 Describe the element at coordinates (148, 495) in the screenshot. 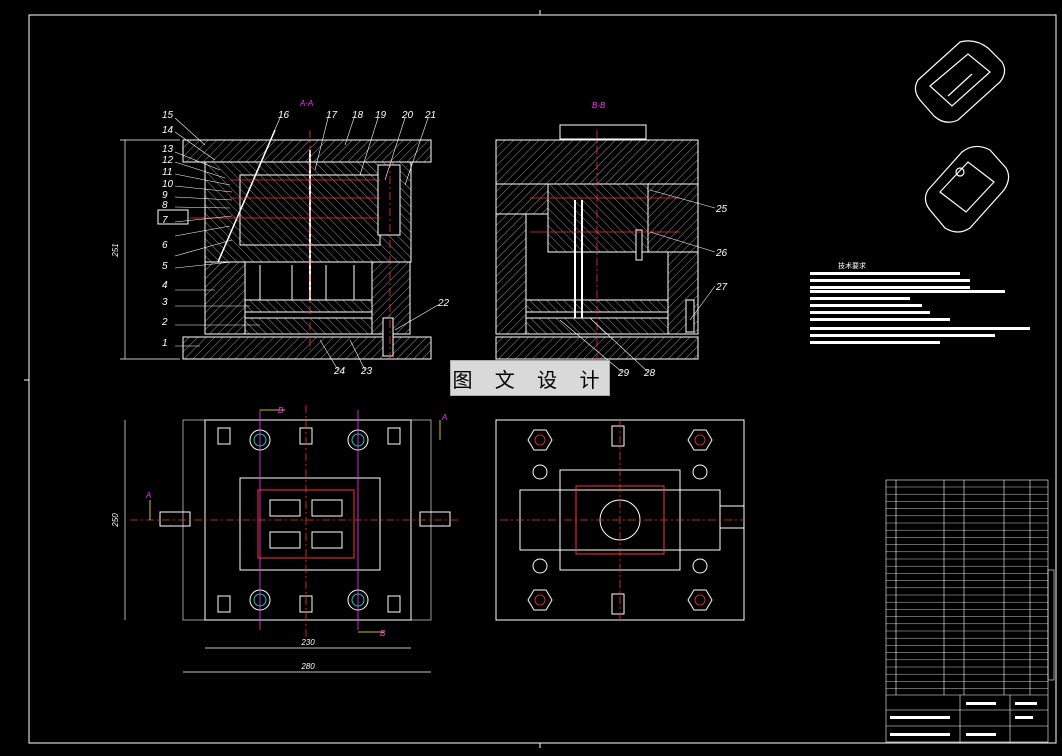

I see `marker-a-left: A` at that location.